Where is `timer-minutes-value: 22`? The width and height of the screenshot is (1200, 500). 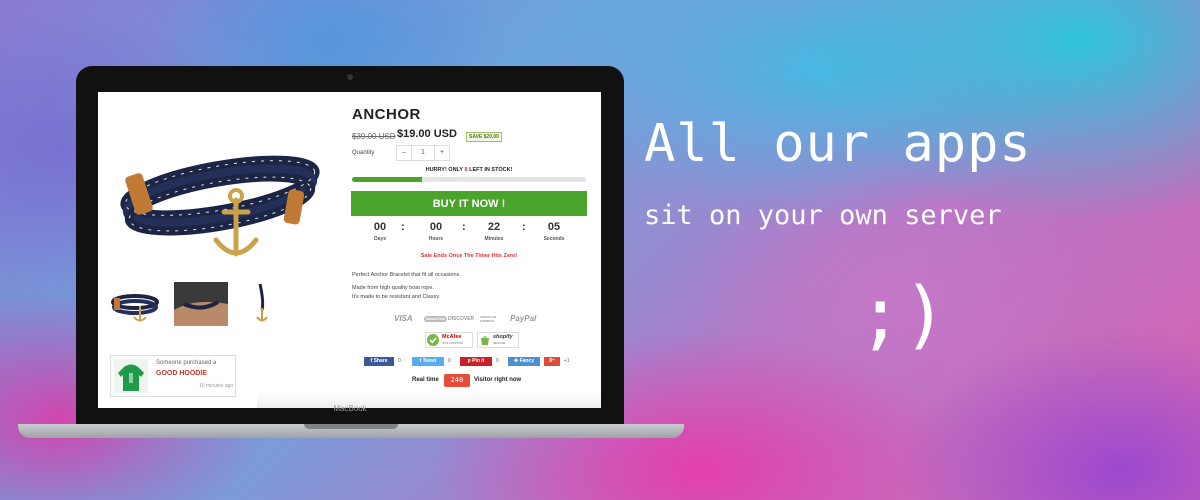
timer-minutes-value: 22 is located at coordinates (494, 227).